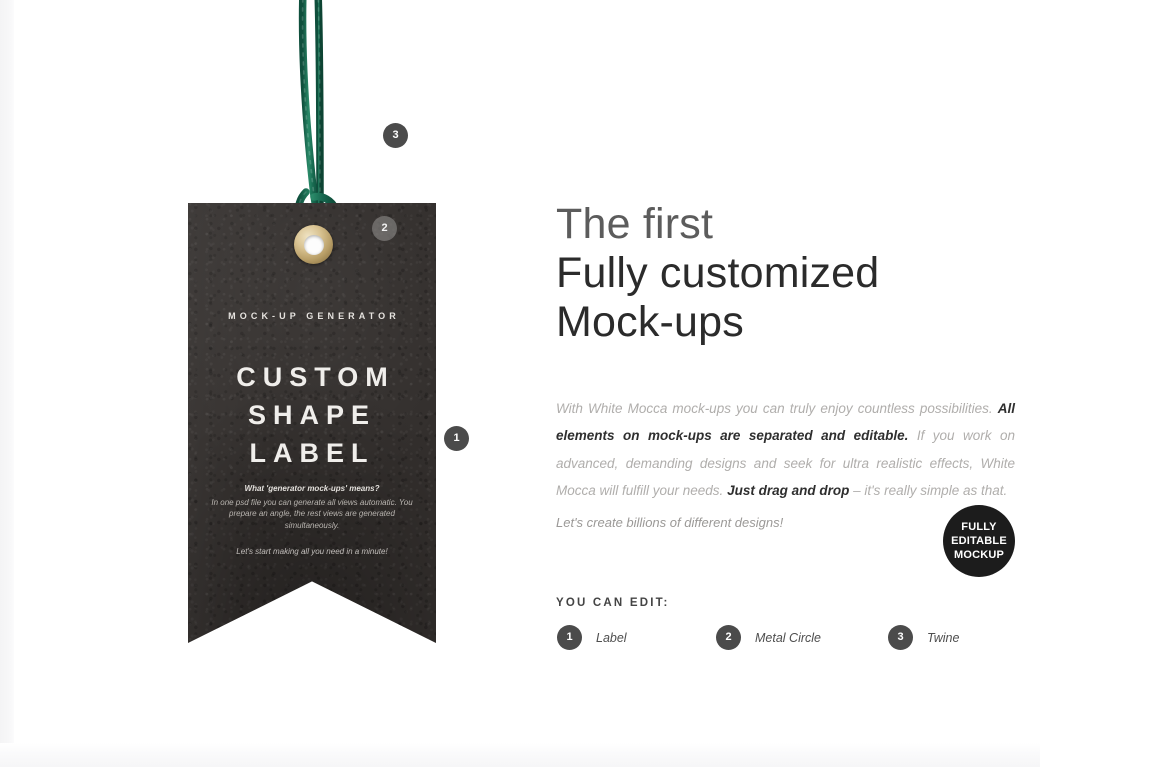  I want to click on tag-subtext-title: What 'generator mock-ups' means?, so click(312, 488).